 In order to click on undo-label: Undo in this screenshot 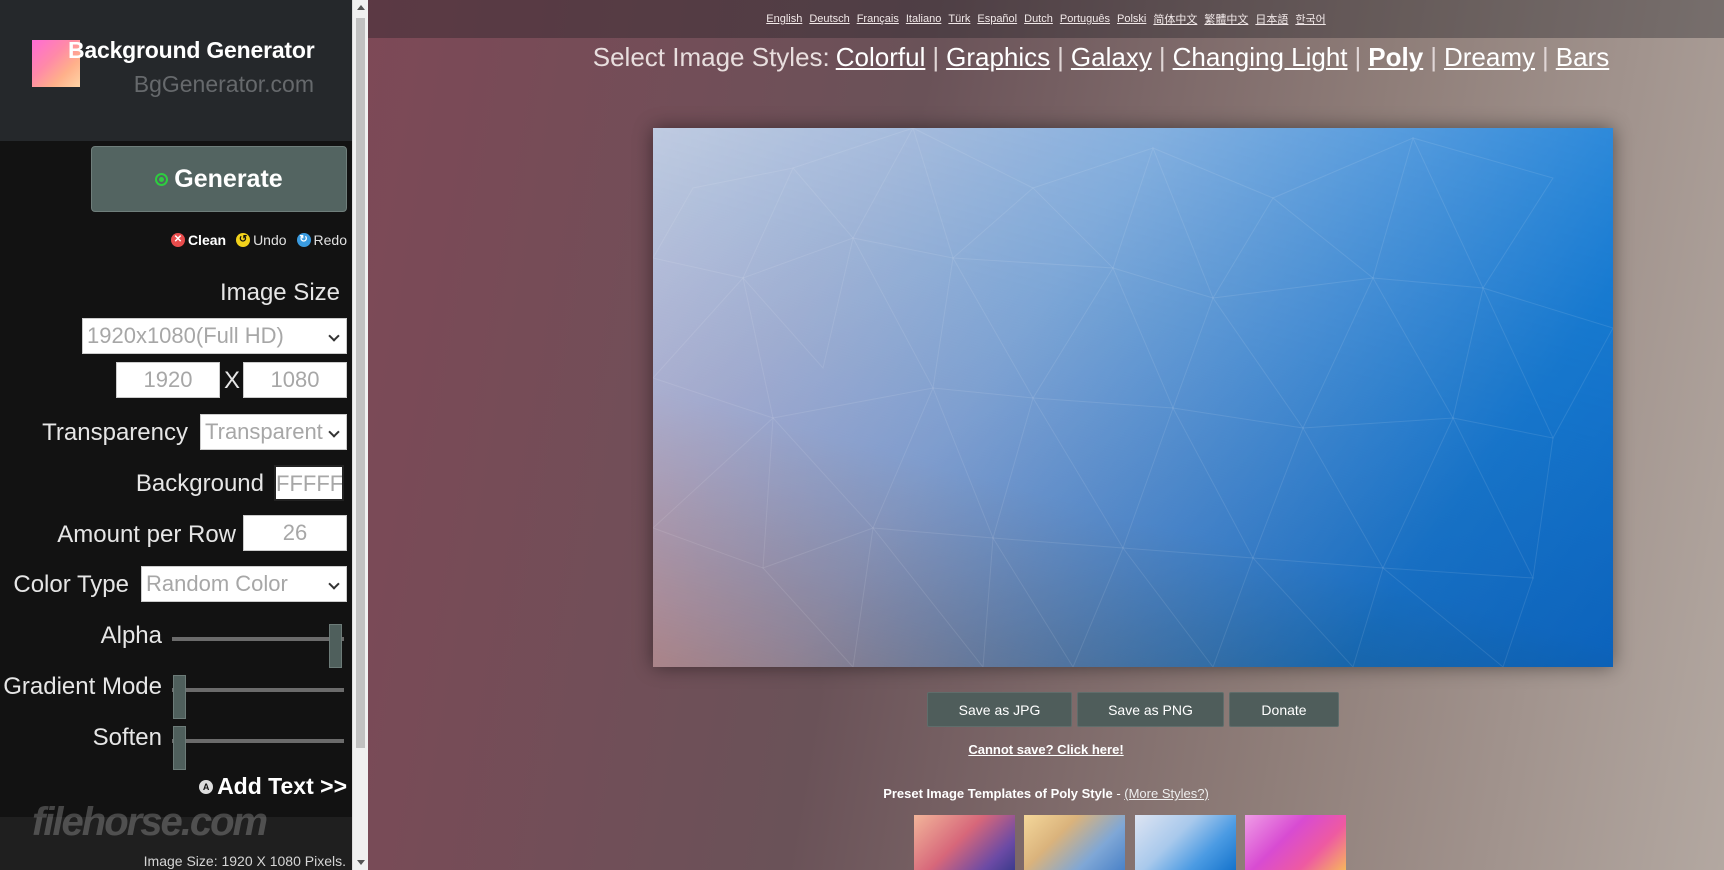, I will do `click(270, 240)`.